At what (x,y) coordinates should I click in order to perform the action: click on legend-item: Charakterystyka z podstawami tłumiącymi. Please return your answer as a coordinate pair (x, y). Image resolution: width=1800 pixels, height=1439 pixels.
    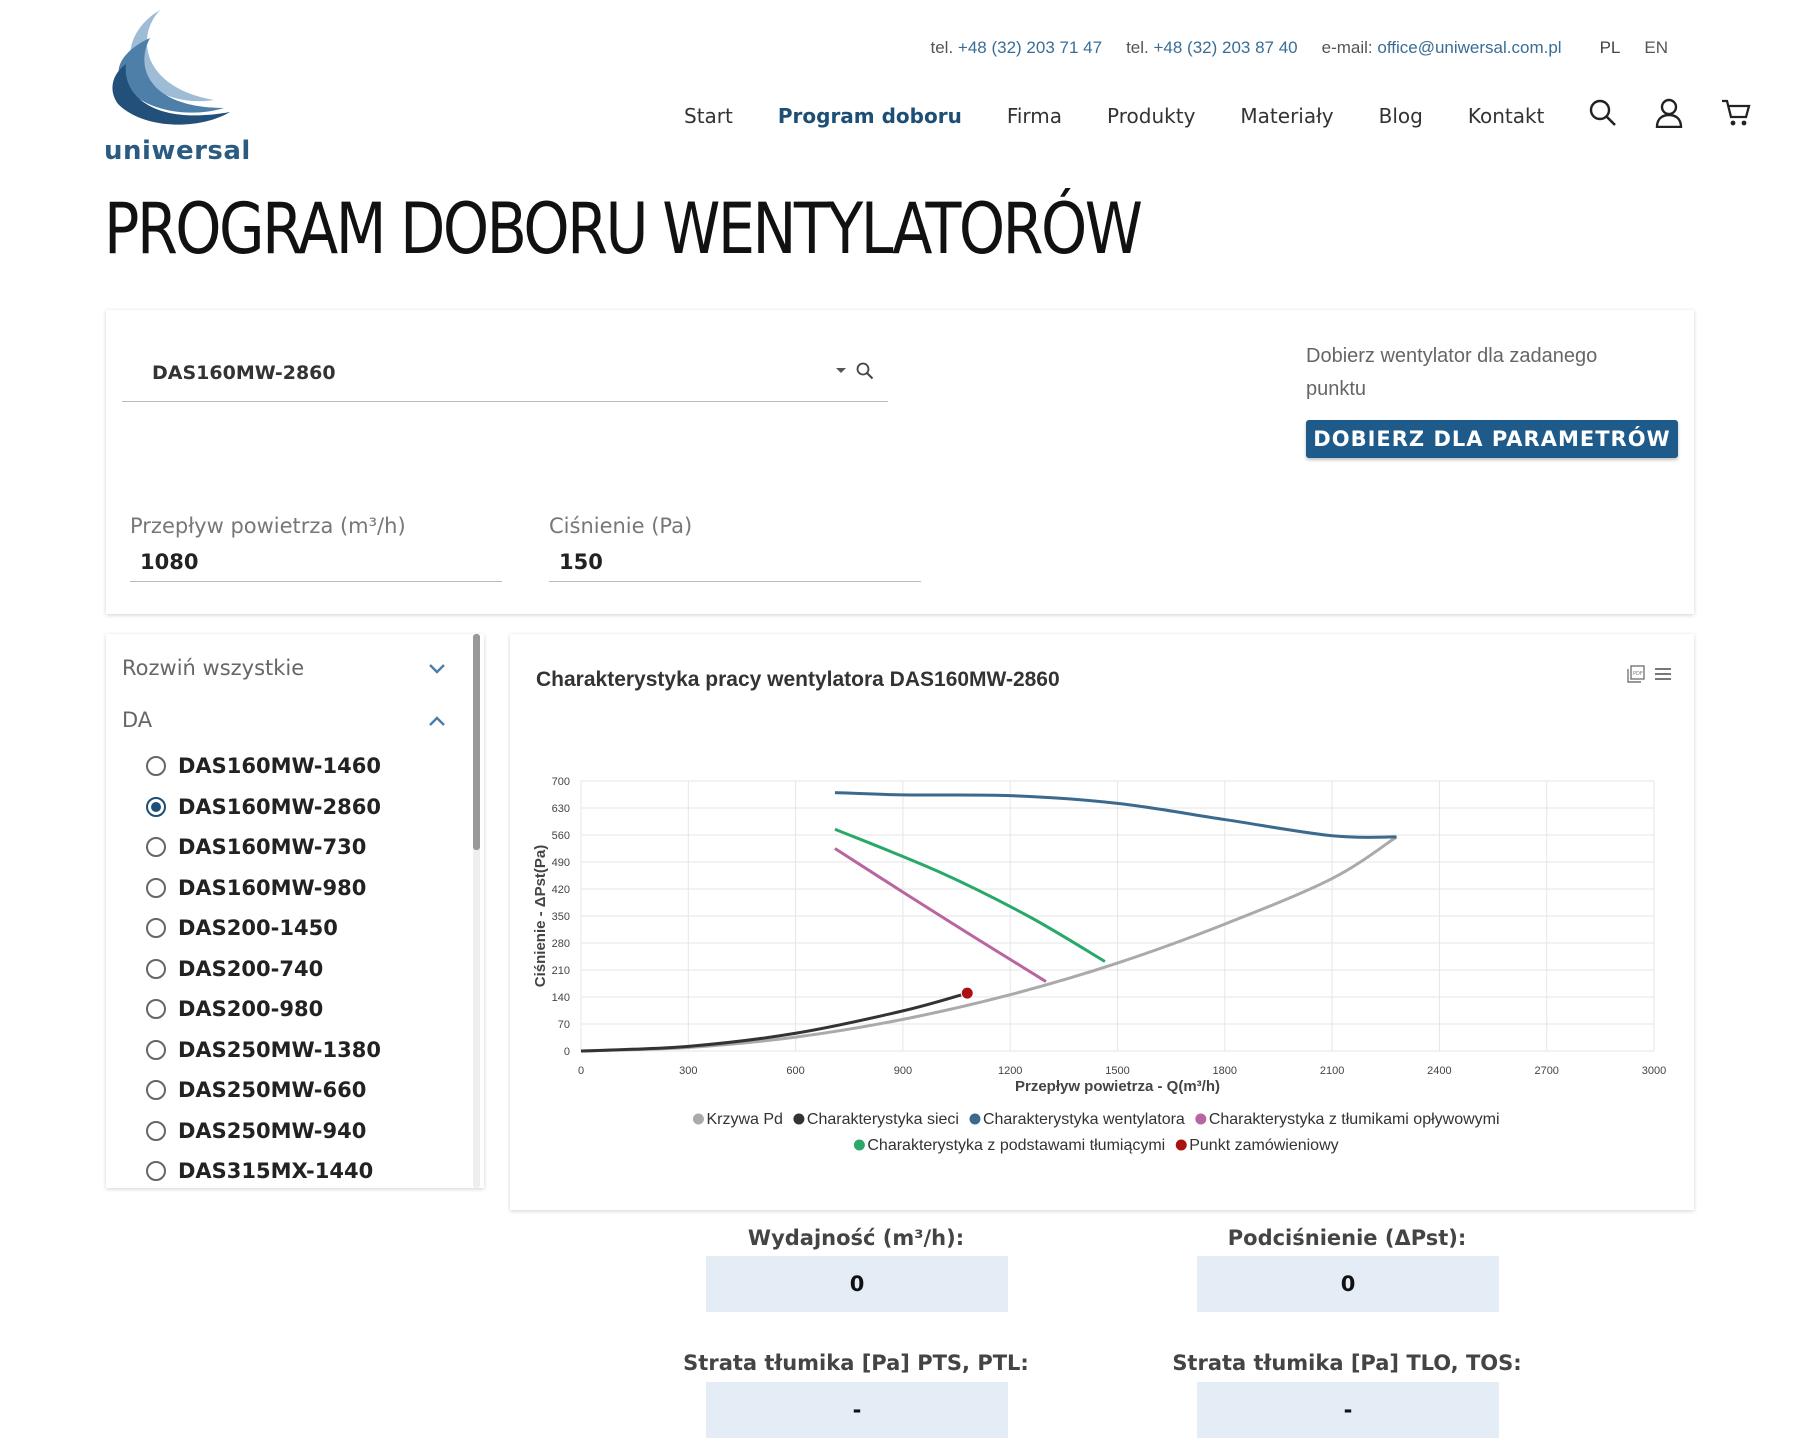
    Looking at the image, I should click on (1016, 1145).